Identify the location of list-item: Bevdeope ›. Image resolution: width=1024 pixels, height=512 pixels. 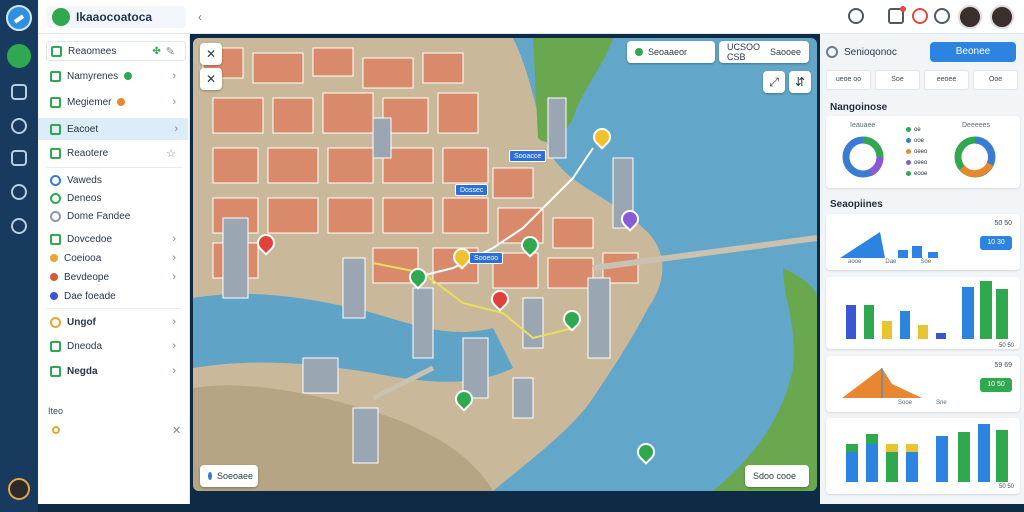
(116, 277).